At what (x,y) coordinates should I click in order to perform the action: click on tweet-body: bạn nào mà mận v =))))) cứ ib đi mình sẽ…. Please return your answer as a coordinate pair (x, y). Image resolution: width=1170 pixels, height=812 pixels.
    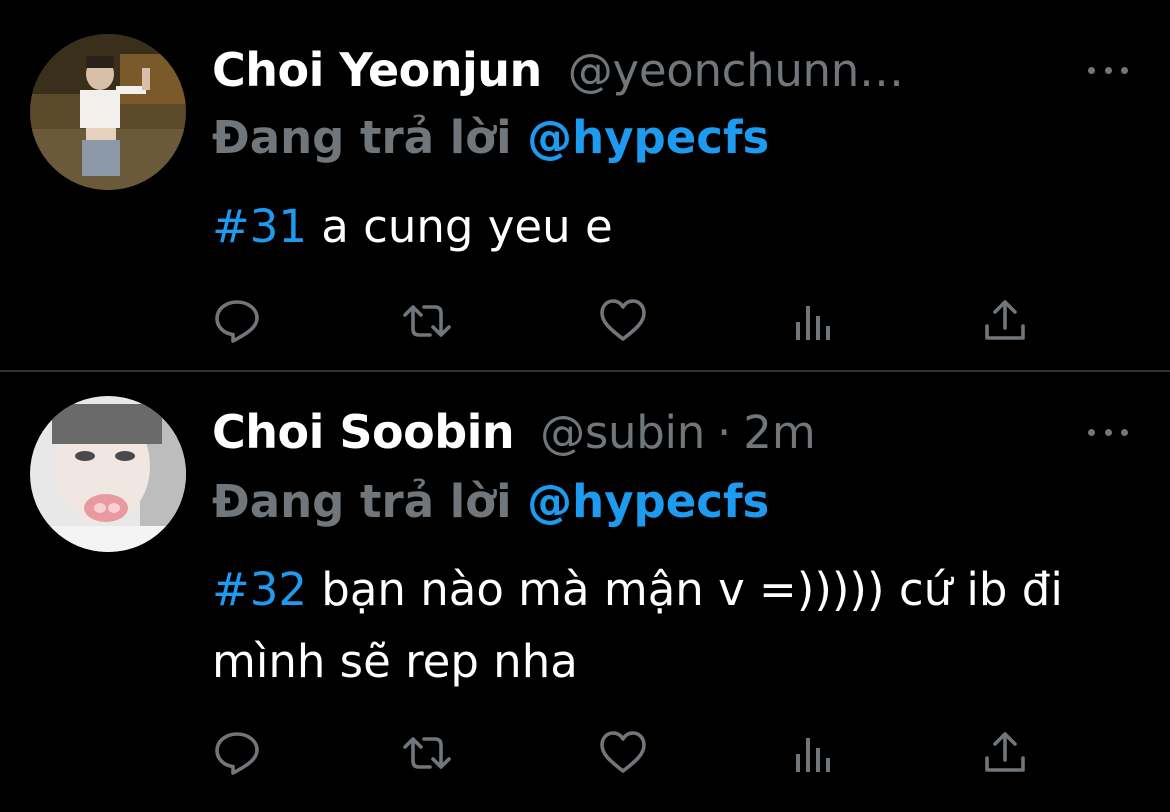
    Looking at the image, I should click on (637, 625).